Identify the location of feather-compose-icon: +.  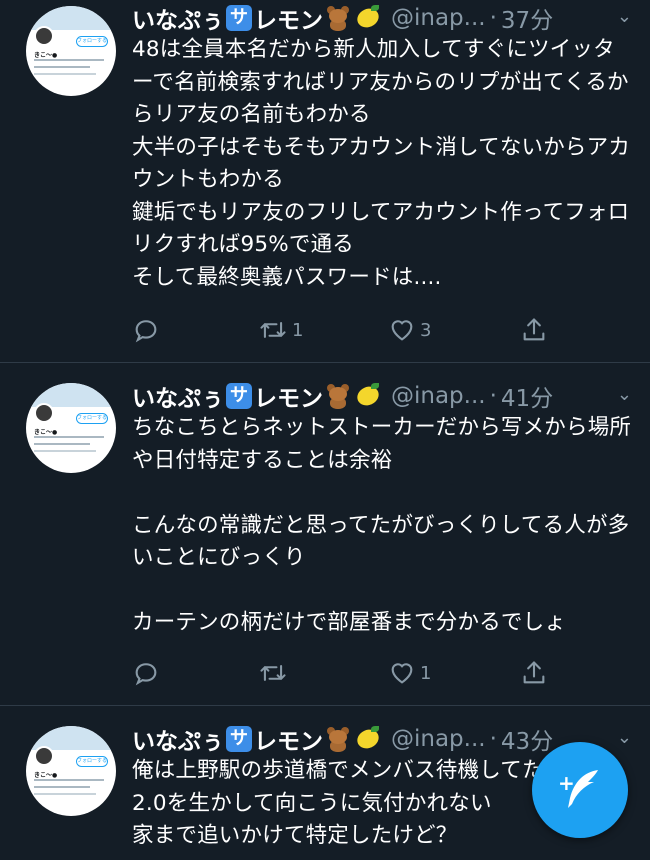
(578, 789).